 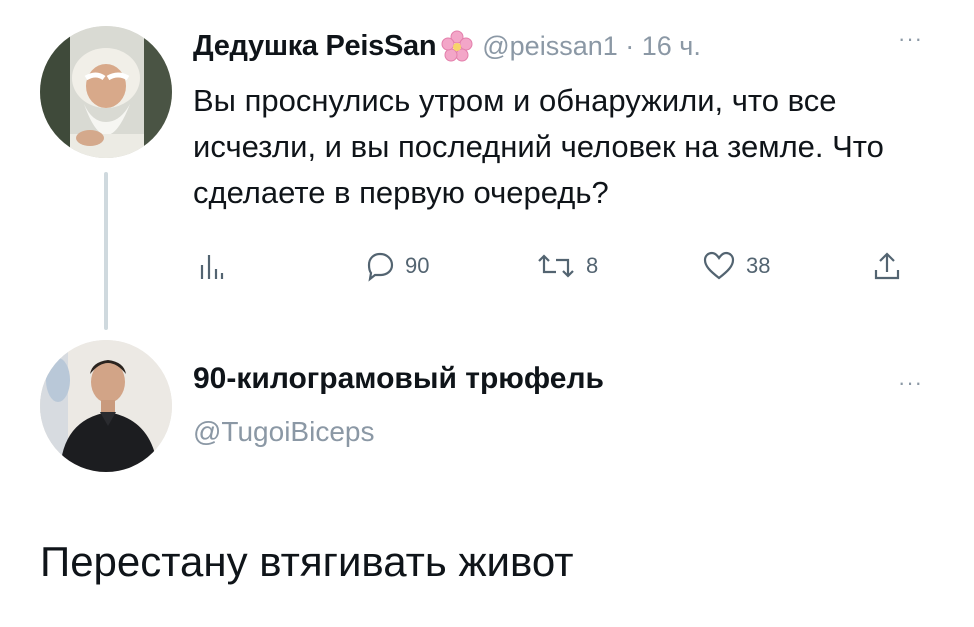 I want to click on tweet1-header: Дедушка PeisSan @peissan1 · 16 ч., so click(x=447, y=46).